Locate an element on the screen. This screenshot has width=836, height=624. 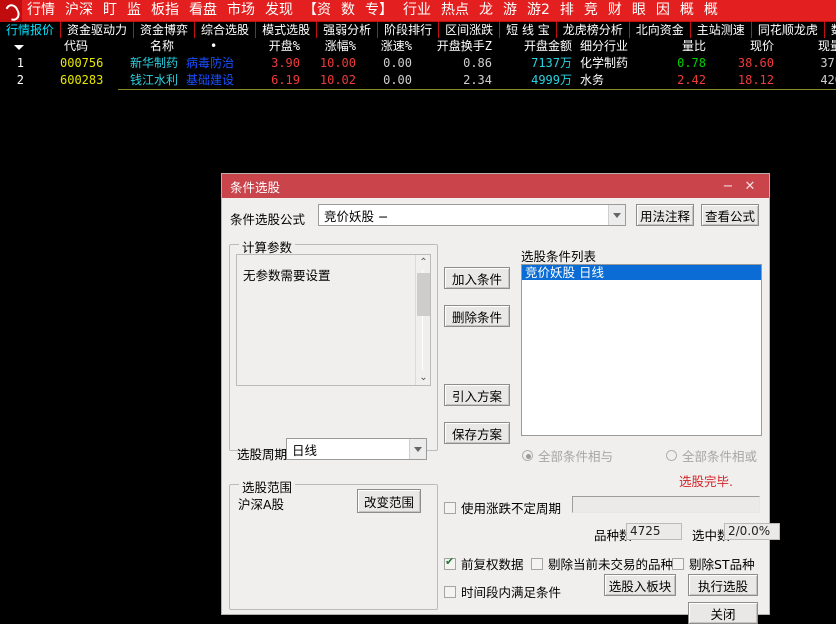
import-scheme-button: 引入方案 is located at coordinates (477, 395).